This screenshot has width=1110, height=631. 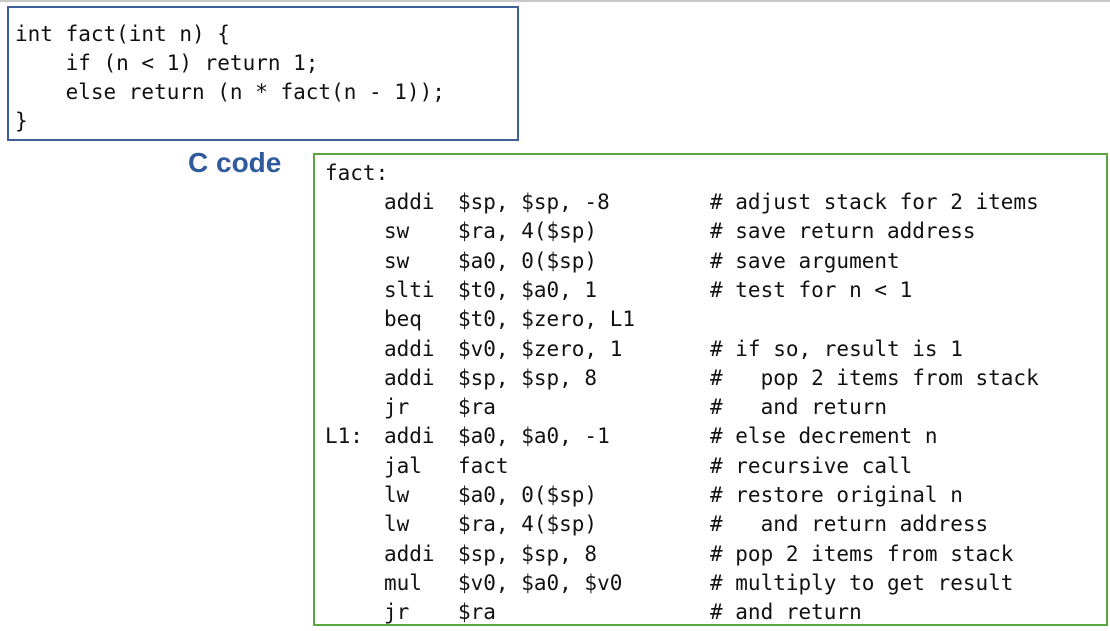 I want to click on mips-function-label: fact:, so click(x=357, y=173).